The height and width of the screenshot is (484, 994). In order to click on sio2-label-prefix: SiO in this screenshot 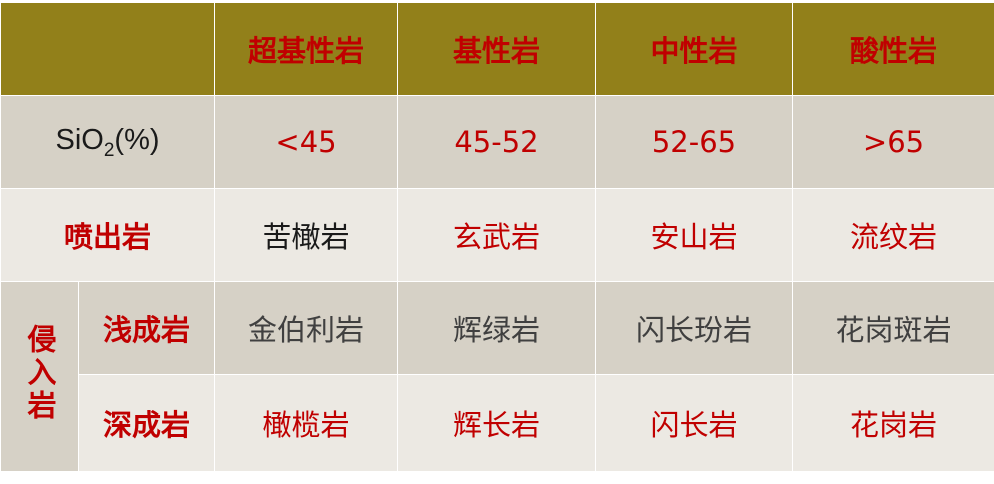, I will do `click(79, 140)`.